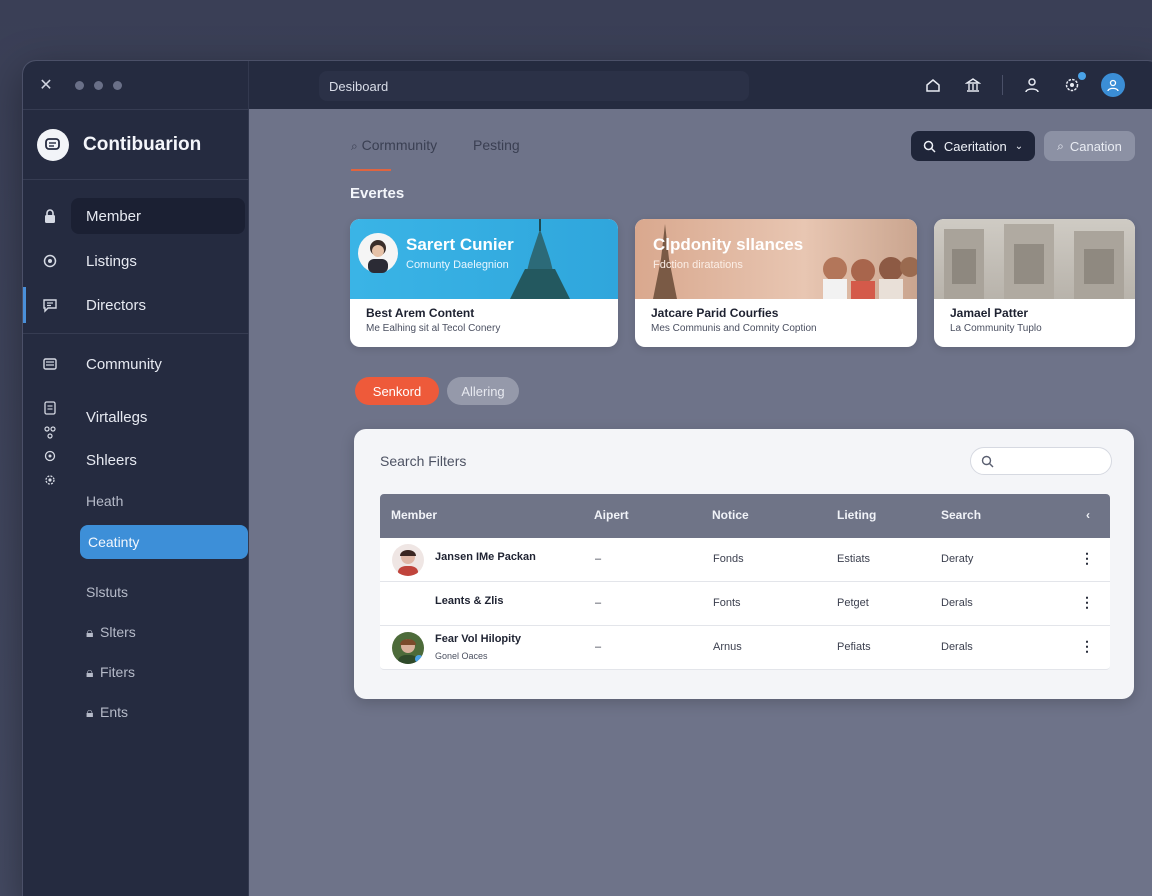  I want to click on card-image: Sarert Cunier Comunty Daelegnion, so click(484, 259).